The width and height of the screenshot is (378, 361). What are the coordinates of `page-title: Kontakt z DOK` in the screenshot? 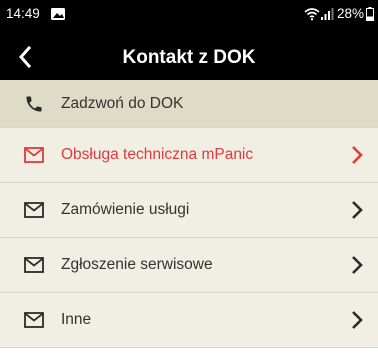 It's located at (189, 57).